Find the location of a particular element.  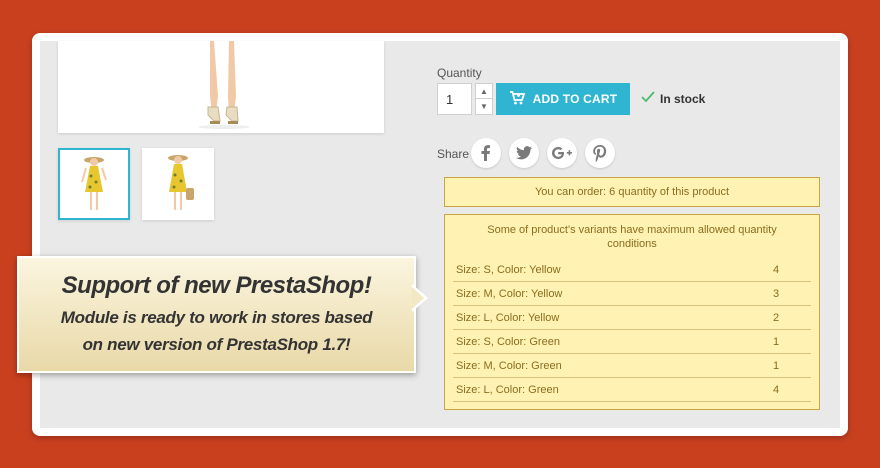

quantity-label: Quantity is located at coordinates (459, 73).